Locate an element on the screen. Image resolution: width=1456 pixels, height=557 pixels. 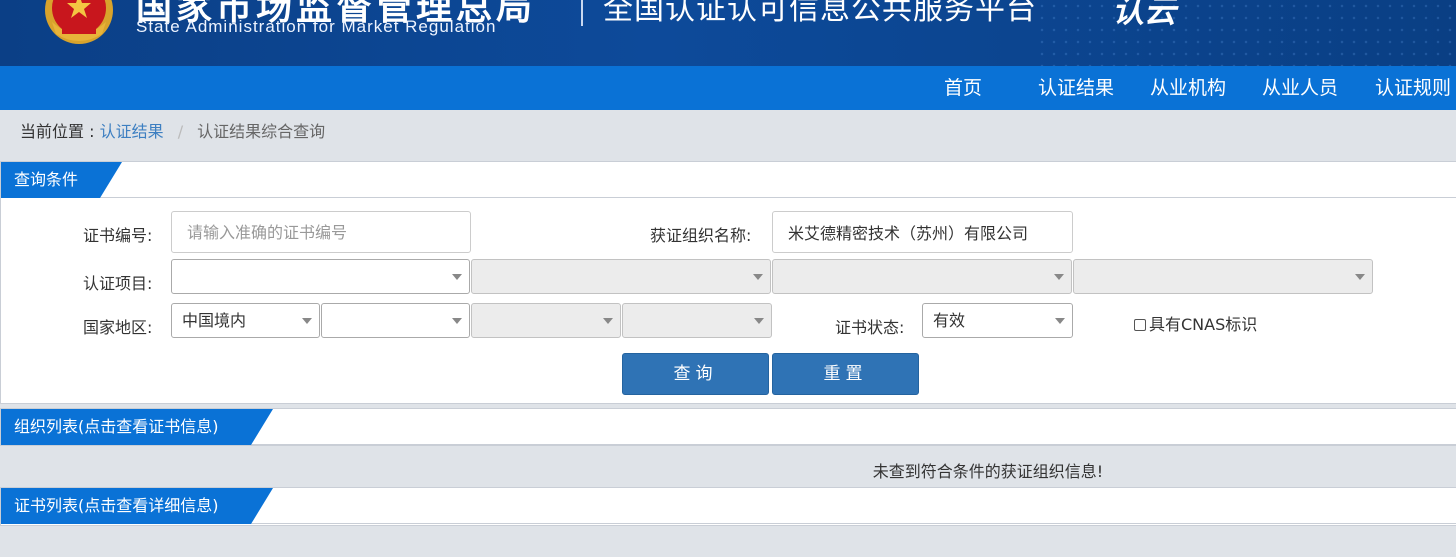
breadcrumb-current: 认证结果综合查询 is located at coordinates (261, 131).